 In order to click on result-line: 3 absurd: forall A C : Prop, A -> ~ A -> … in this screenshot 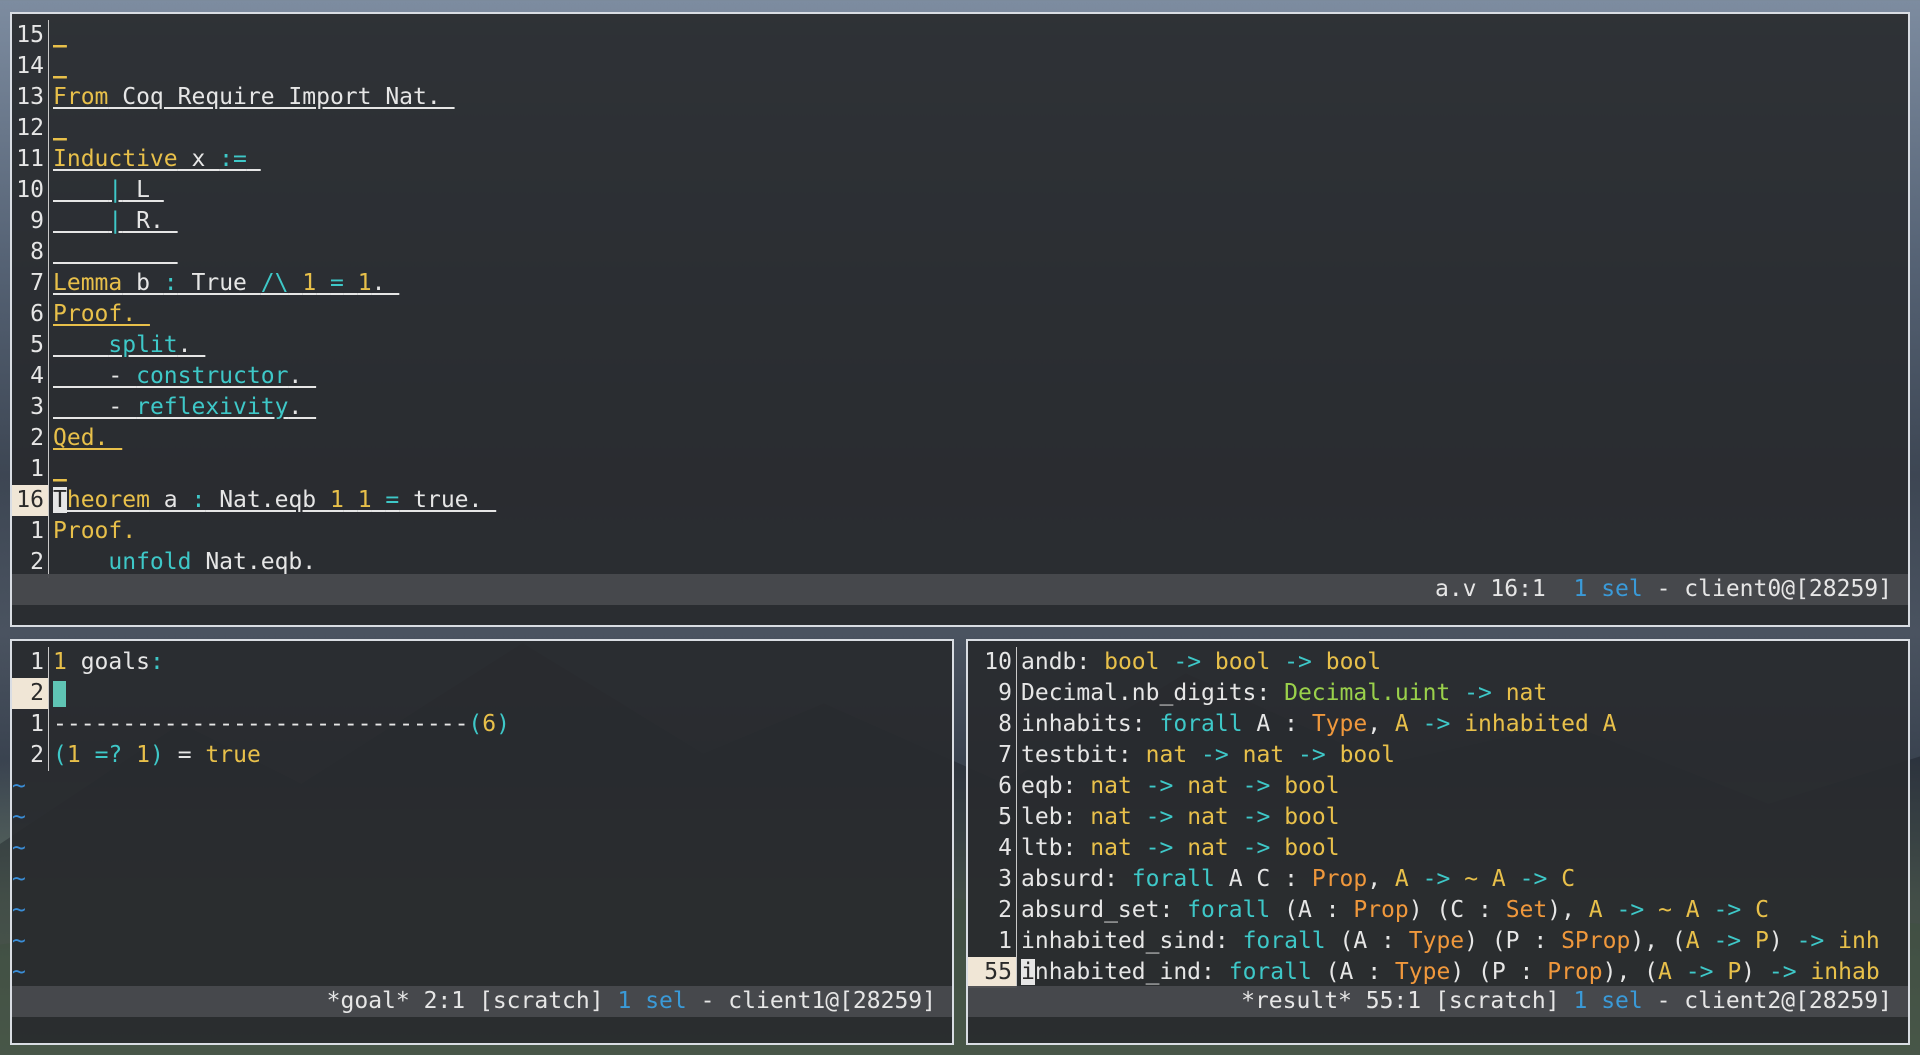, I will do `click(1438, 879)`.